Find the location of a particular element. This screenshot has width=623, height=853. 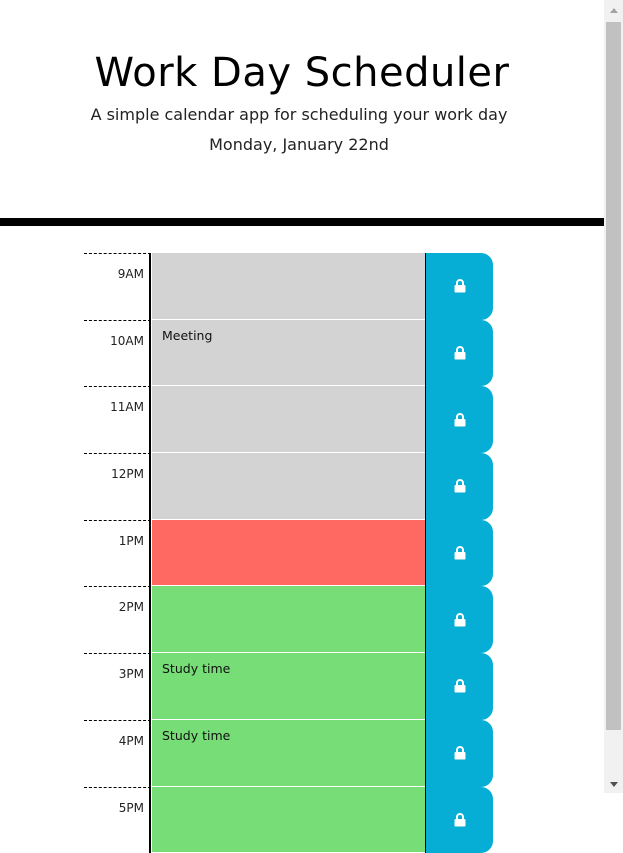

hour-label: 9AM is located at coordinates (117, 286).